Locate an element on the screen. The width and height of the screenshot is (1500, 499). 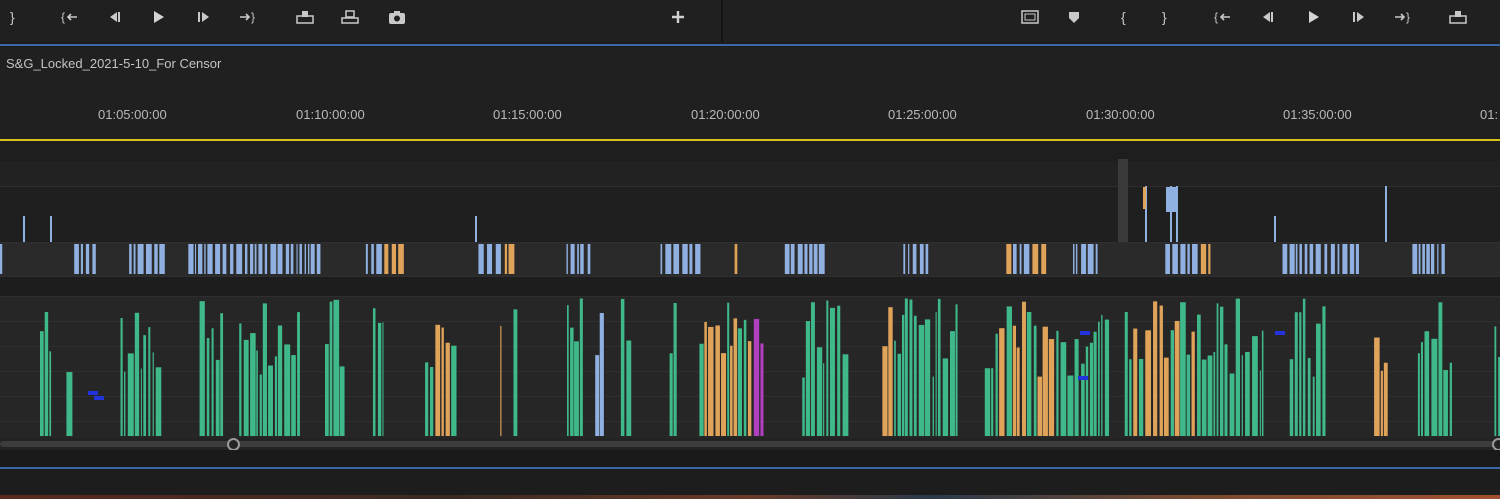
step-back-button is located at coordinates (114, 17).